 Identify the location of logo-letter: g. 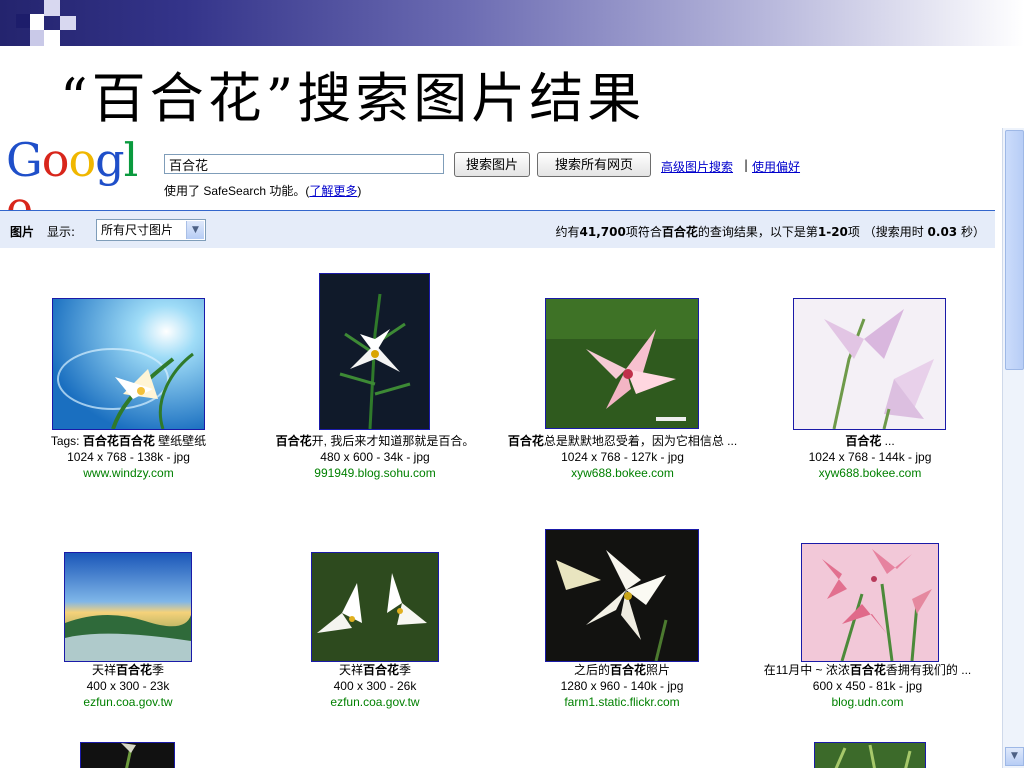
(109, 160).